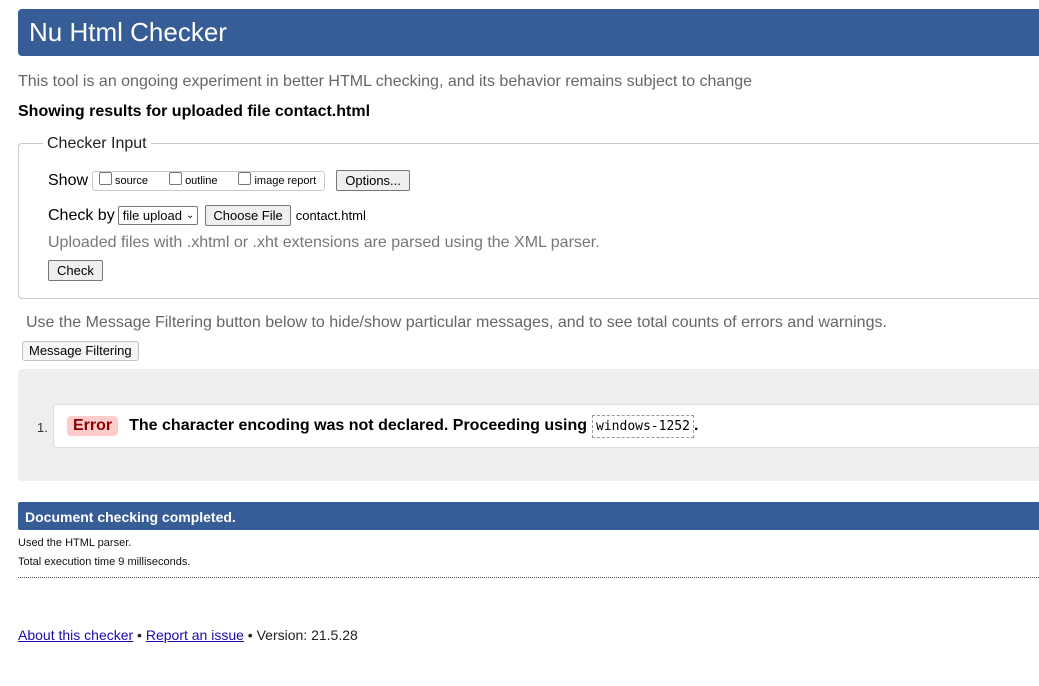  What do you see at coordinates (75, 270) in the screenshot?
I see `check-button: Check` at bounding box center [75, 270].